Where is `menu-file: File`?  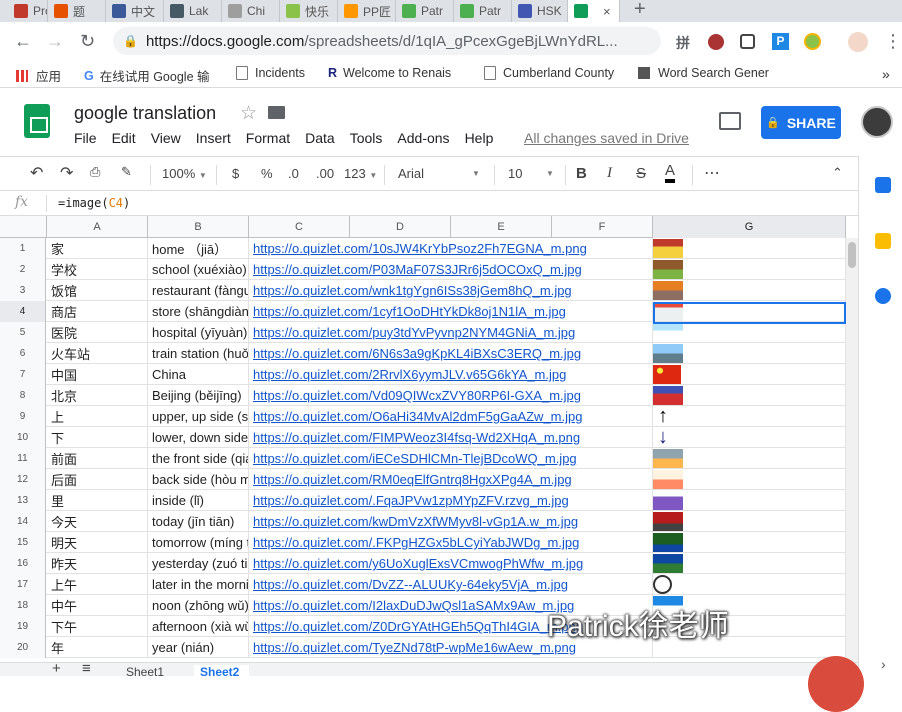
menu-file: File is located at coordinates (85, 138).